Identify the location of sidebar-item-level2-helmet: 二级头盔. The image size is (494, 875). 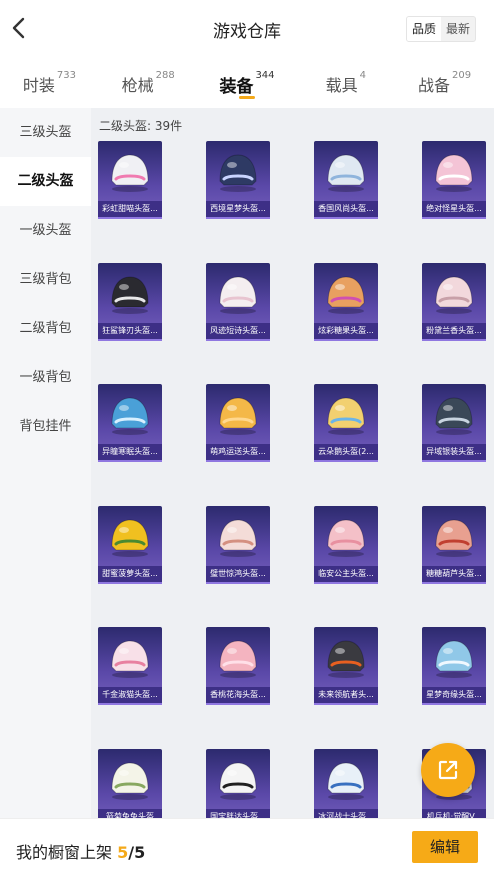
(45, 181).